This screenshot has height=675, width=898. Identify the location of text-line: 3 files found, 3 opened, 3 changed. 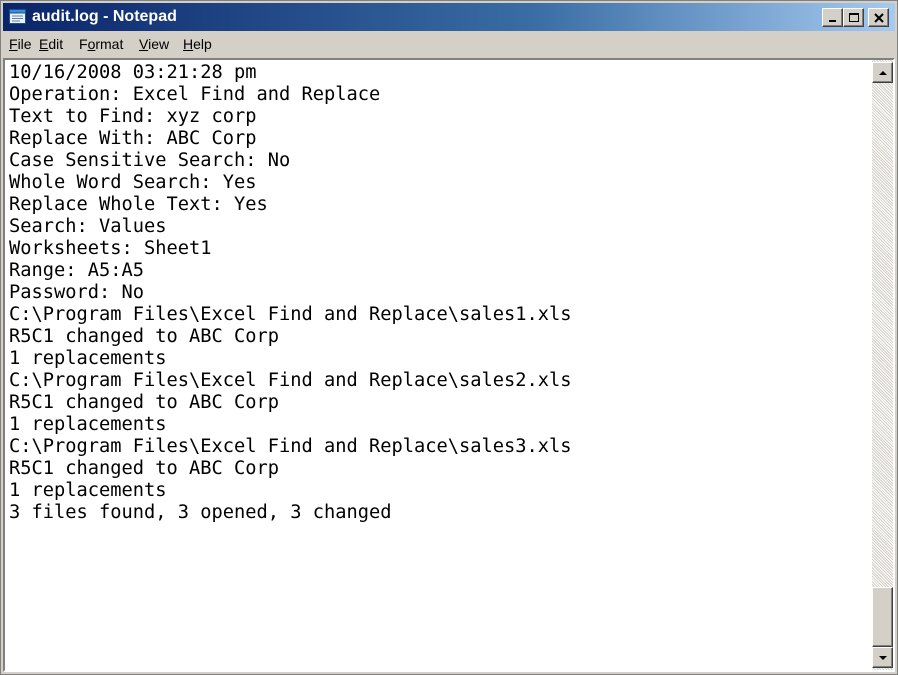
(200, 512).